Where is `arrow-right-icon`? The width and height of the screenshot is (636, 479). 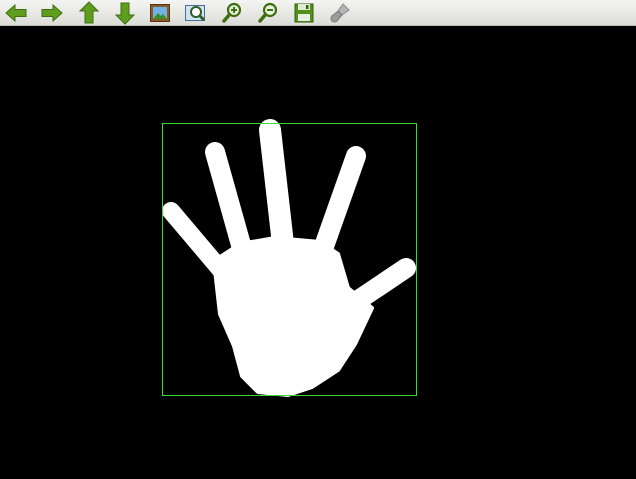
arrow-right-icon is located at coordinates (52, 12).